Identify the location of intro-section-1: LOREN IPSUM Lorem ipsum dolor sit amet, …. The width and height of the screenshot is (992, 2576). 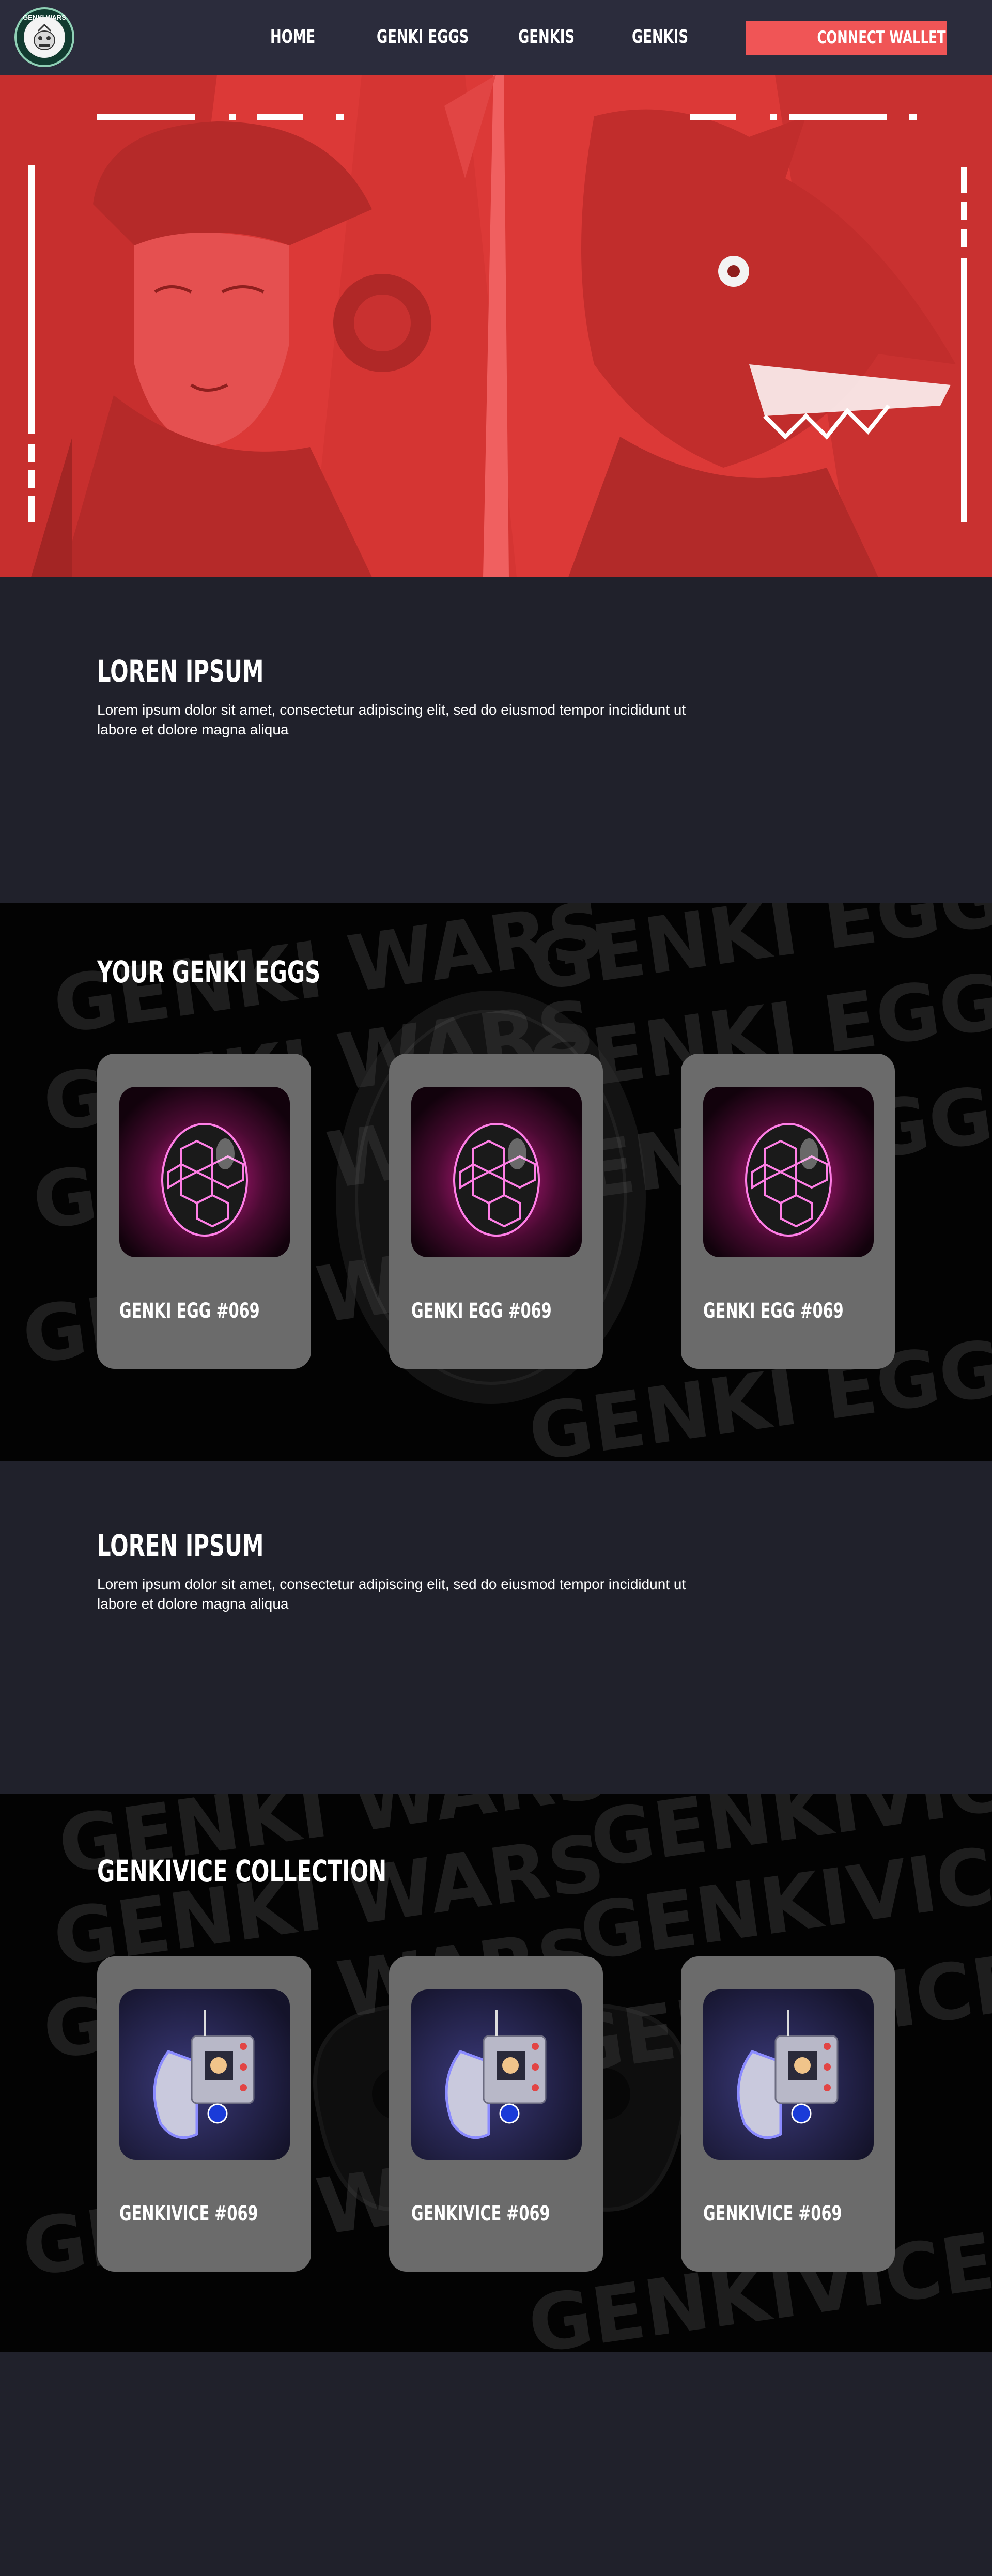
(496, 740).